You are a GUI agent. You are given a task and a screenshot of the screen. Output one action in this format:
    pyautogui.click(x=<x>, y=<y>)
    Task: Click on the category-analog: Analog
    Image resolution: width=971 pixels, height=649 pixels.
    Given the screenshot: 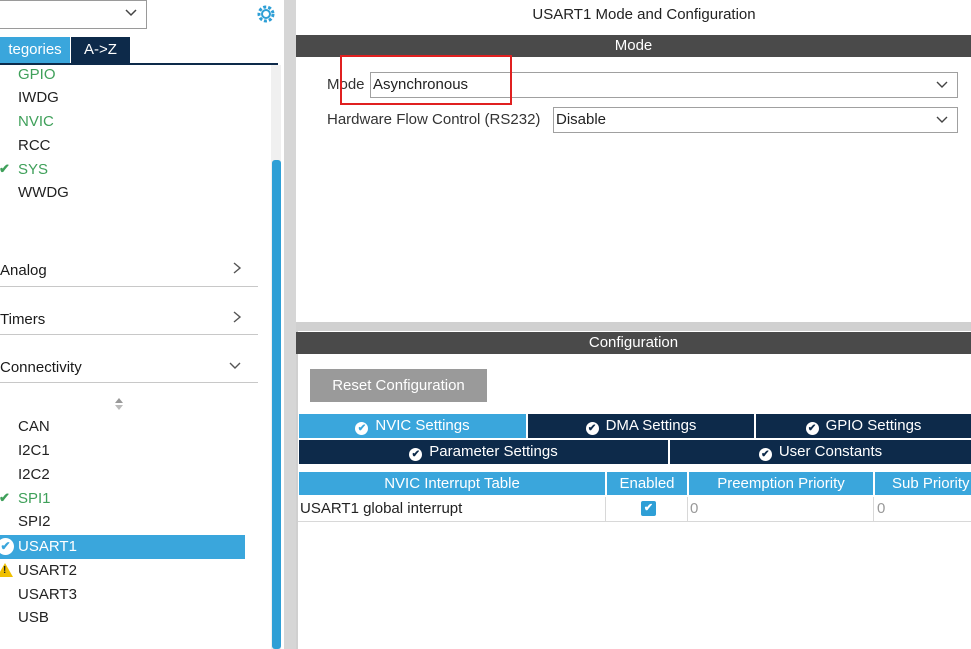 What is the action you would take?
    pyautogui.click(x=129, y=271)
    